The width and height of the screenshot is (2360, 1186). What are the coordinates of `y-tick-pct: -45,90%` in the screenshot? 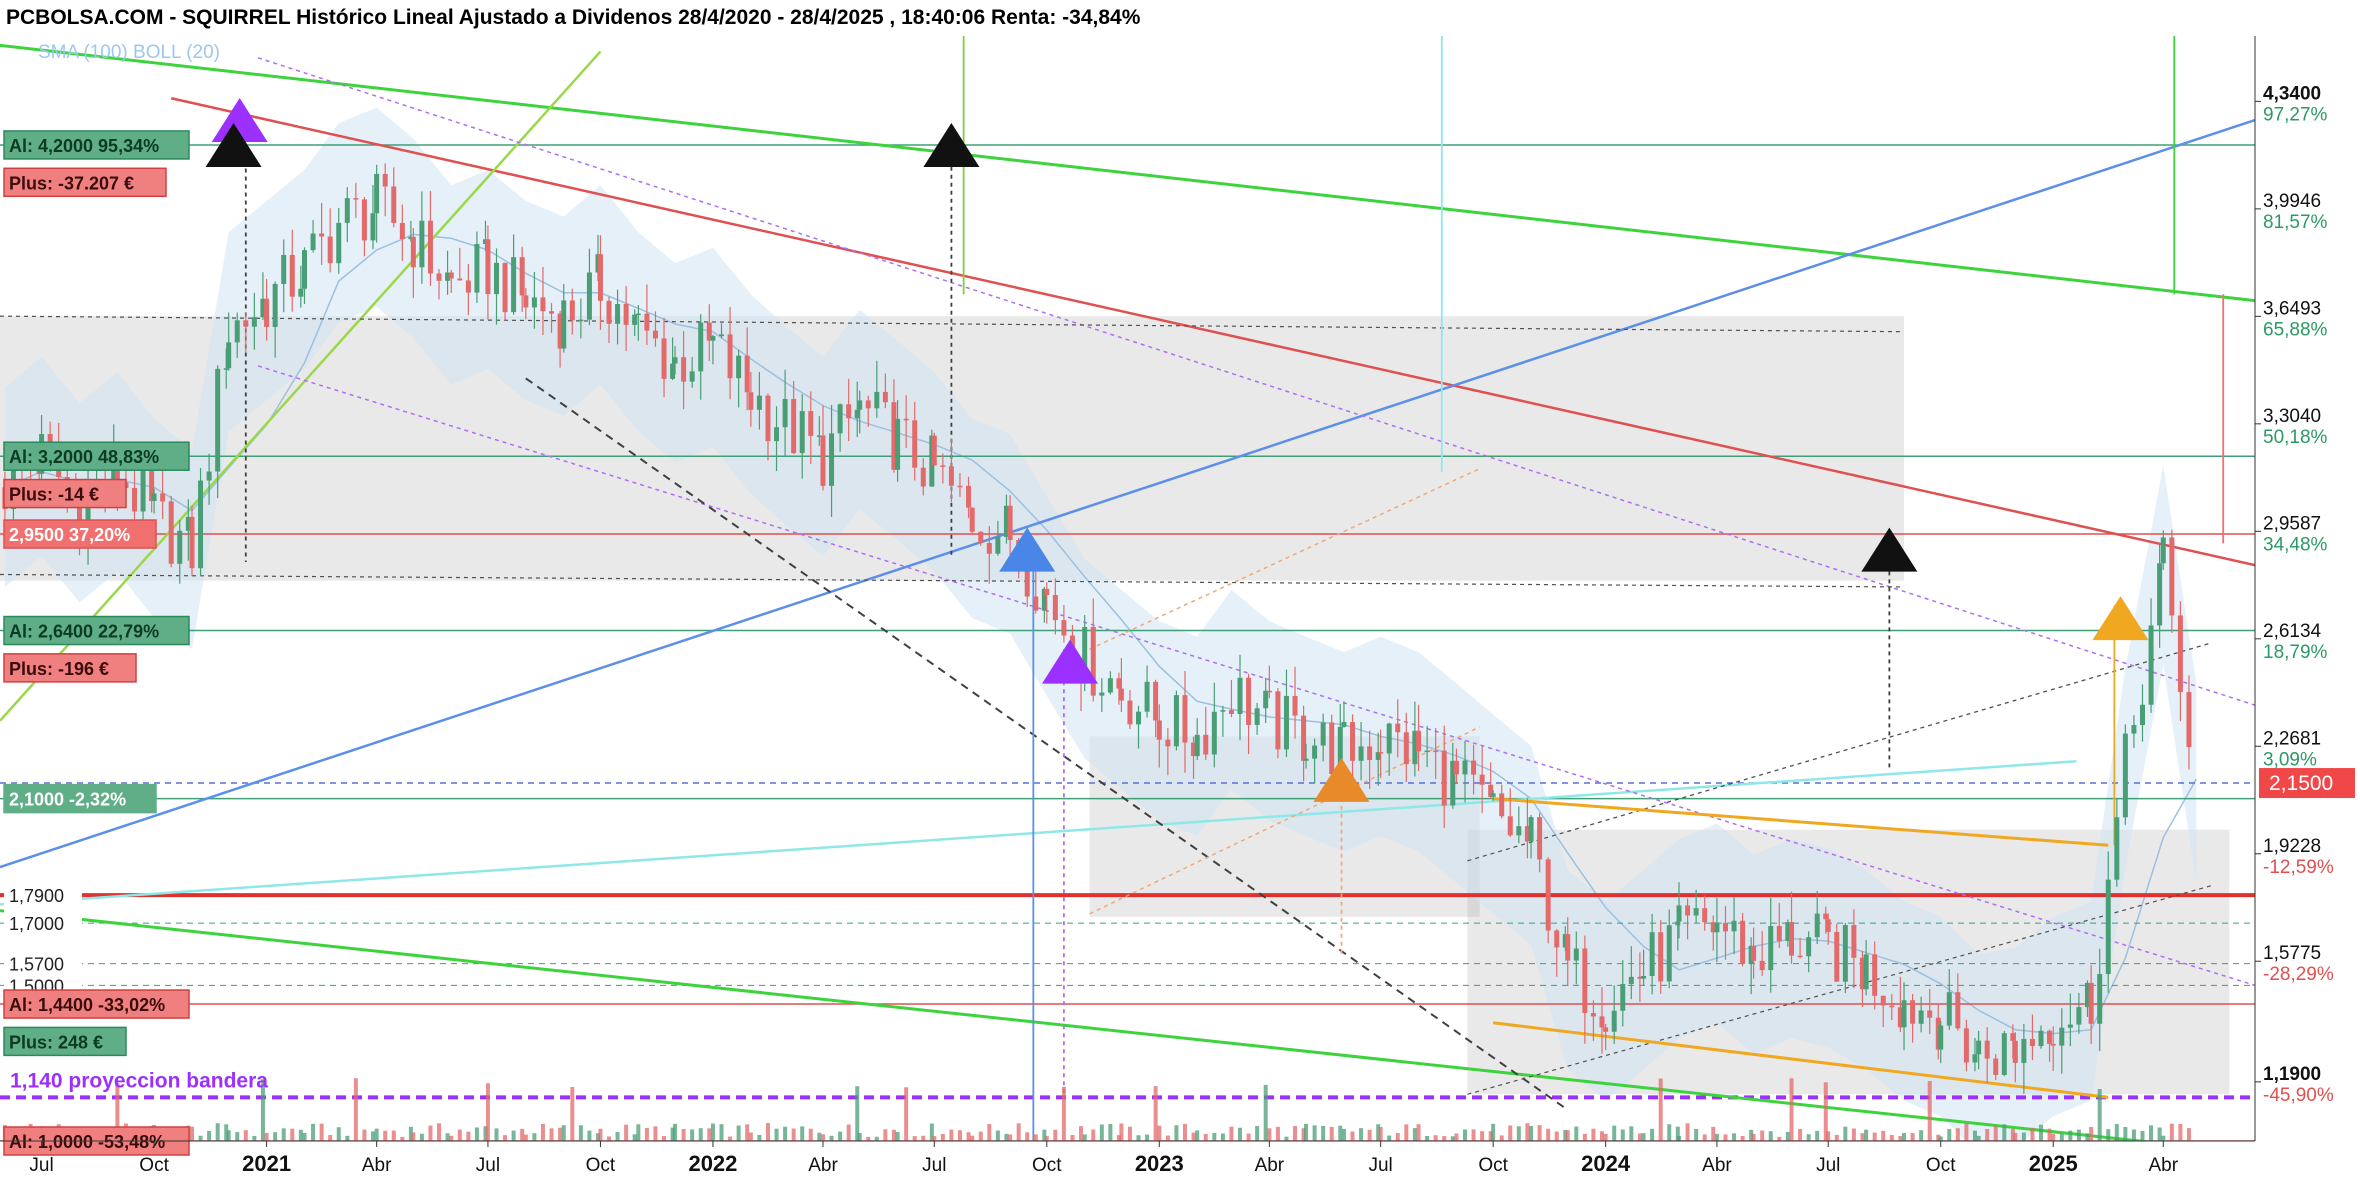 It's located at (2298, 1095).